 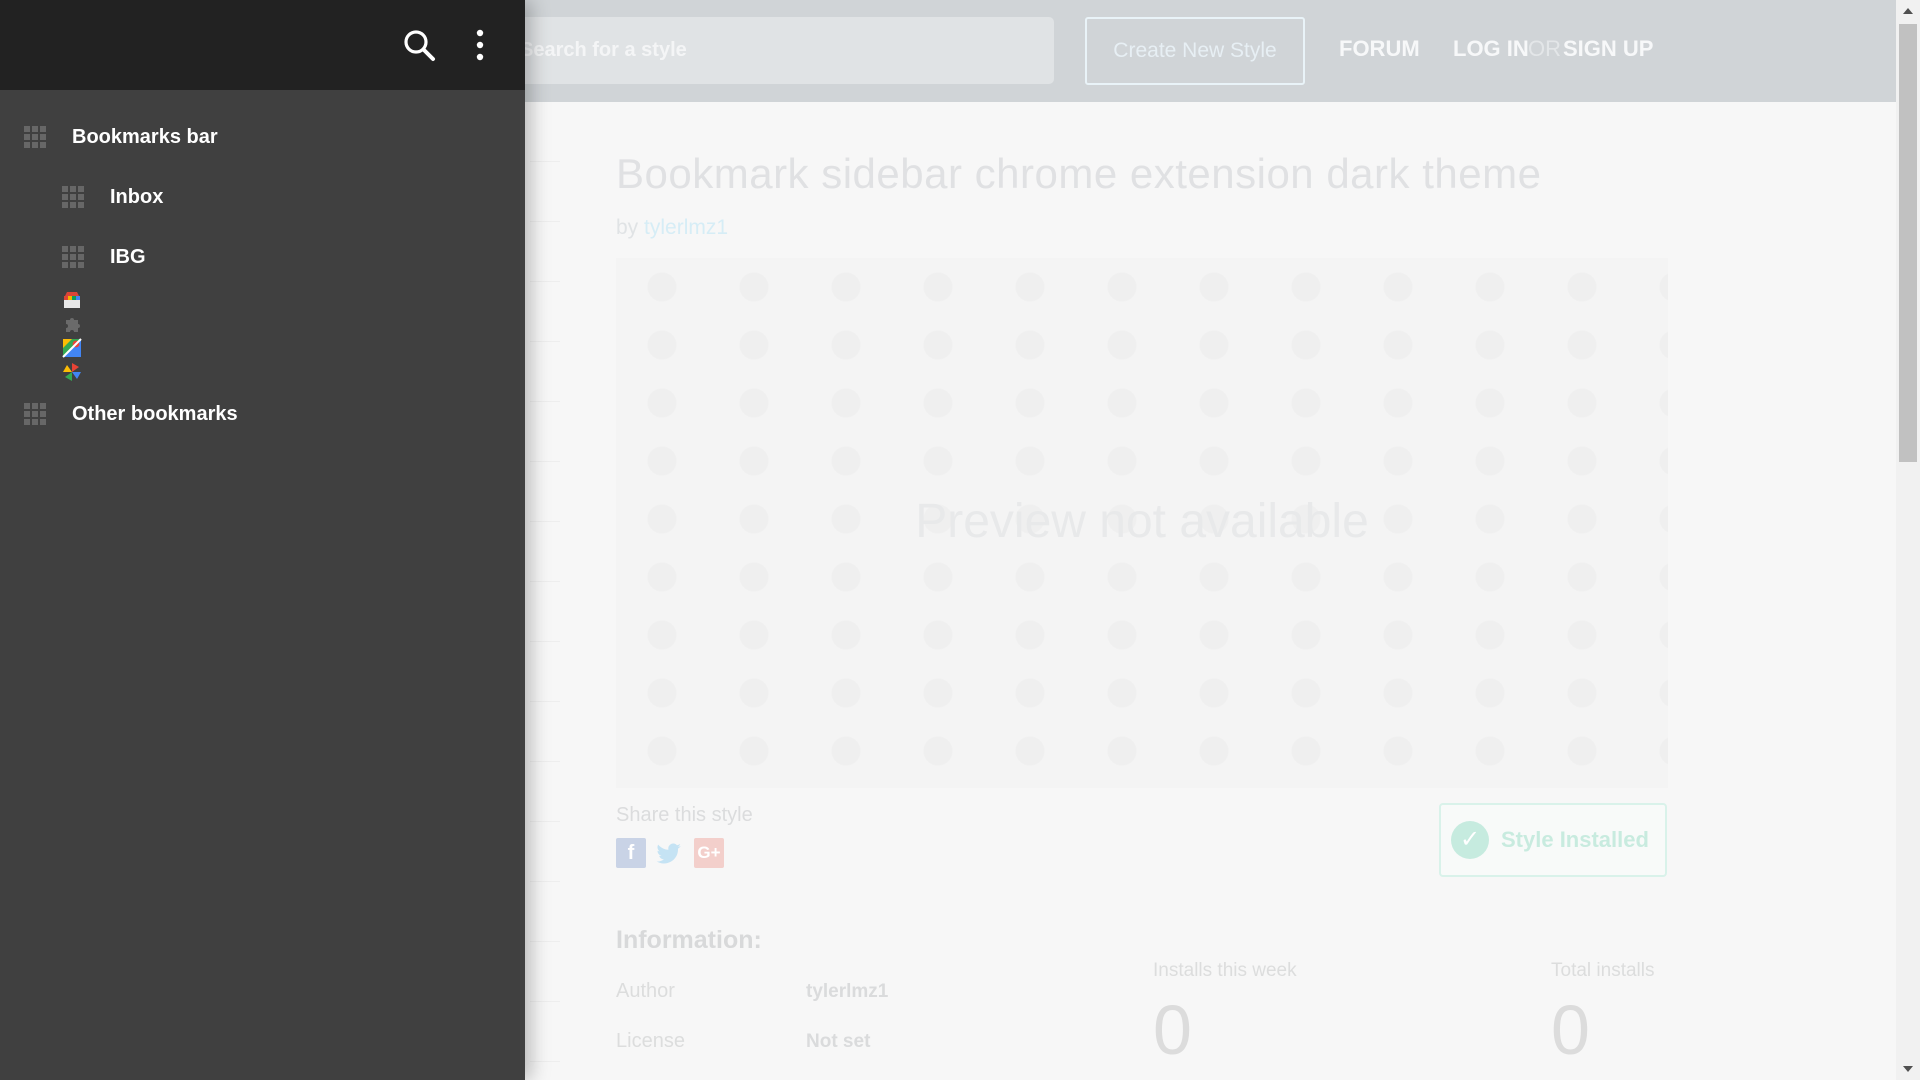 What do you see at coordinates (650, 1041) in the screenshot?
I see `info-license-label: License` at bounding box center [650, 1041].